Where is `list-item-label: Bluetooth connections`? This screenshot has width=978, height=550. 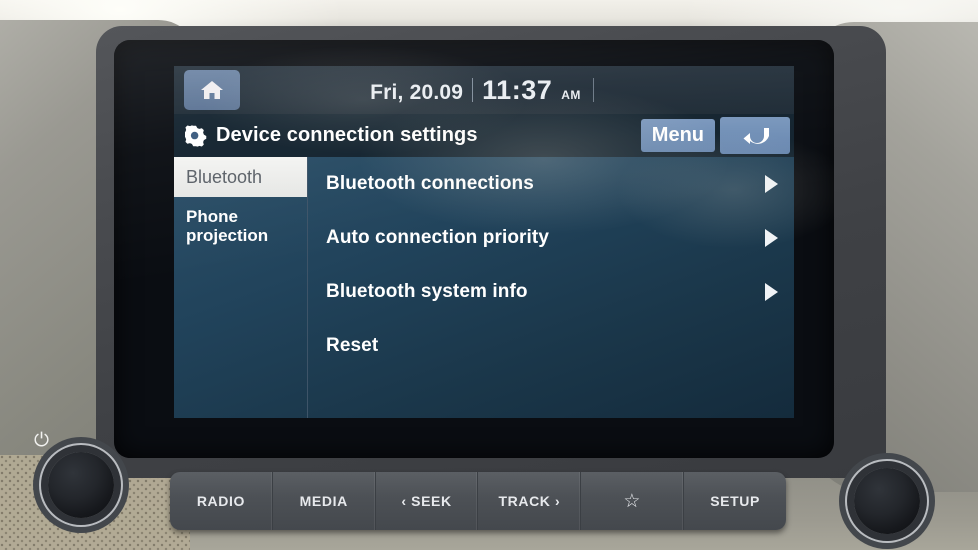
list-item-label: Bluetooth connections is located at coordinates (430, 183).